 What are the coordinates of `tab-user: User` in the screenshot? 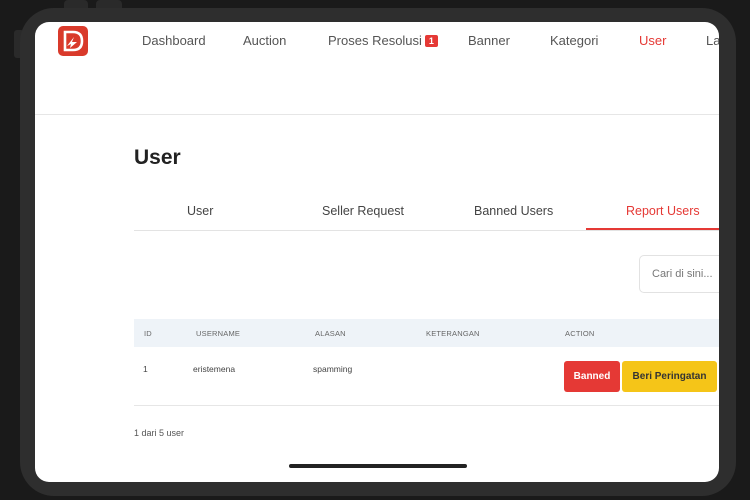 It's located at (200, 211).